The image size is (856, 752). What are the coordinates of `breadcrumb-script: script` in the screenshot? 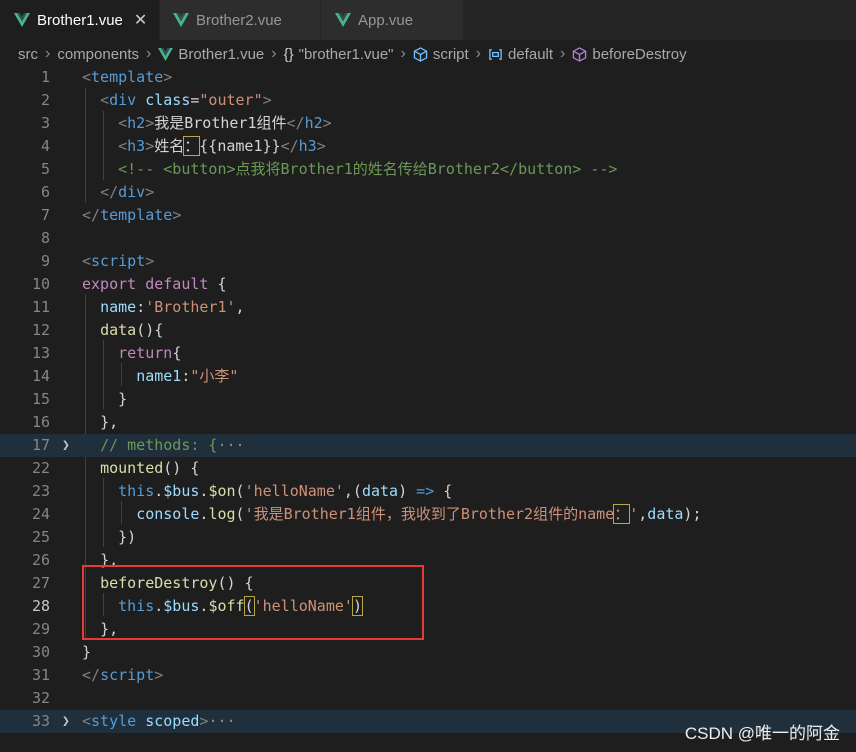 It's located at (451, 54).